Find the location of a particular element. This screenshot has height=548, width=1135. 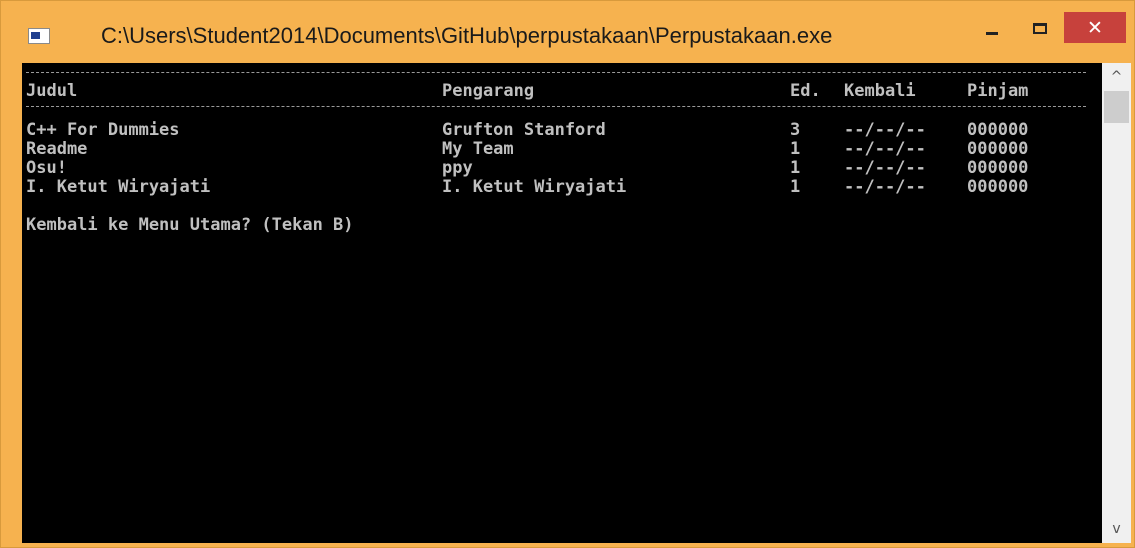

cell-ed: 3 is located at coordinates (795, 130).